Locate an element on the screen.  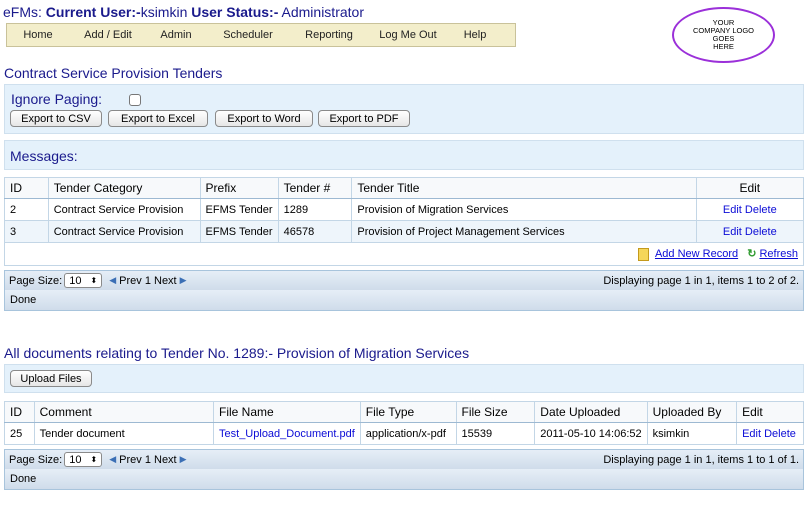
col-file-size: File Size is located at coordinates (495, 412).